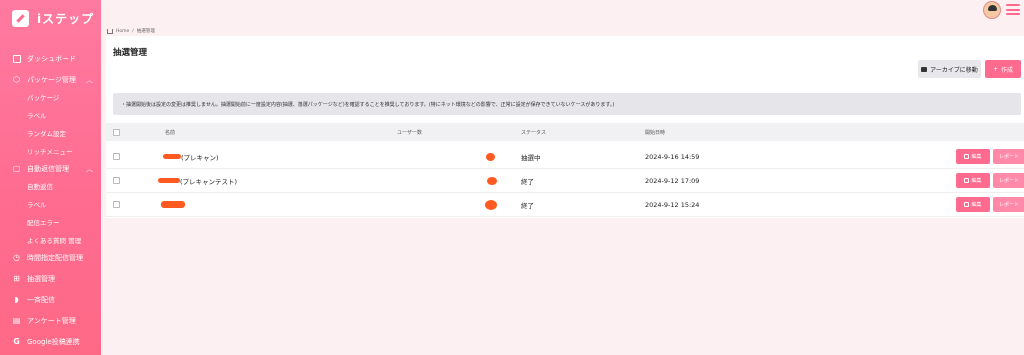 The image size is (1024, 355). Describe the element at coordinates (130, 53) in the screenshot. I see `page-title: 抽選管理` at that location.